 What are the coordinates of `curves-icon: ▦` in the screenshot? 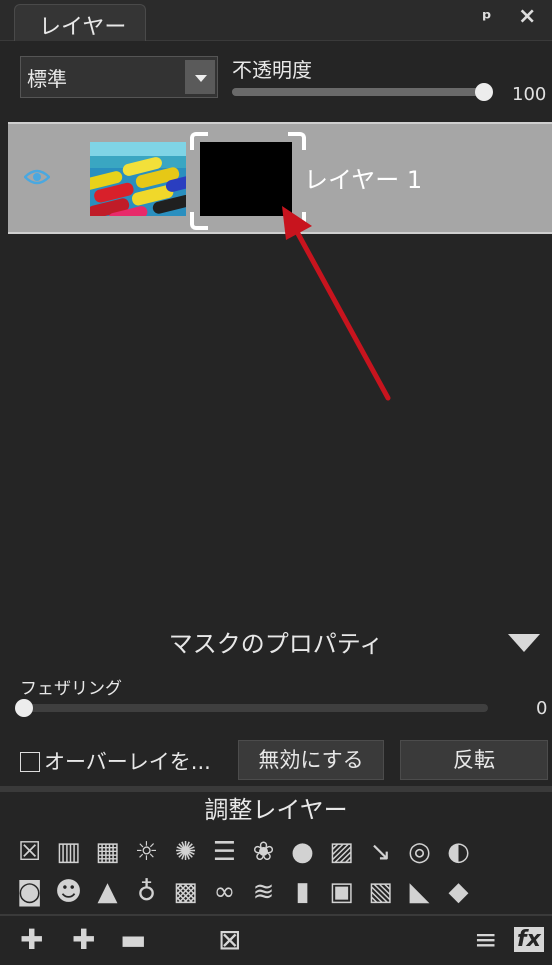 It's located at (107, 852).